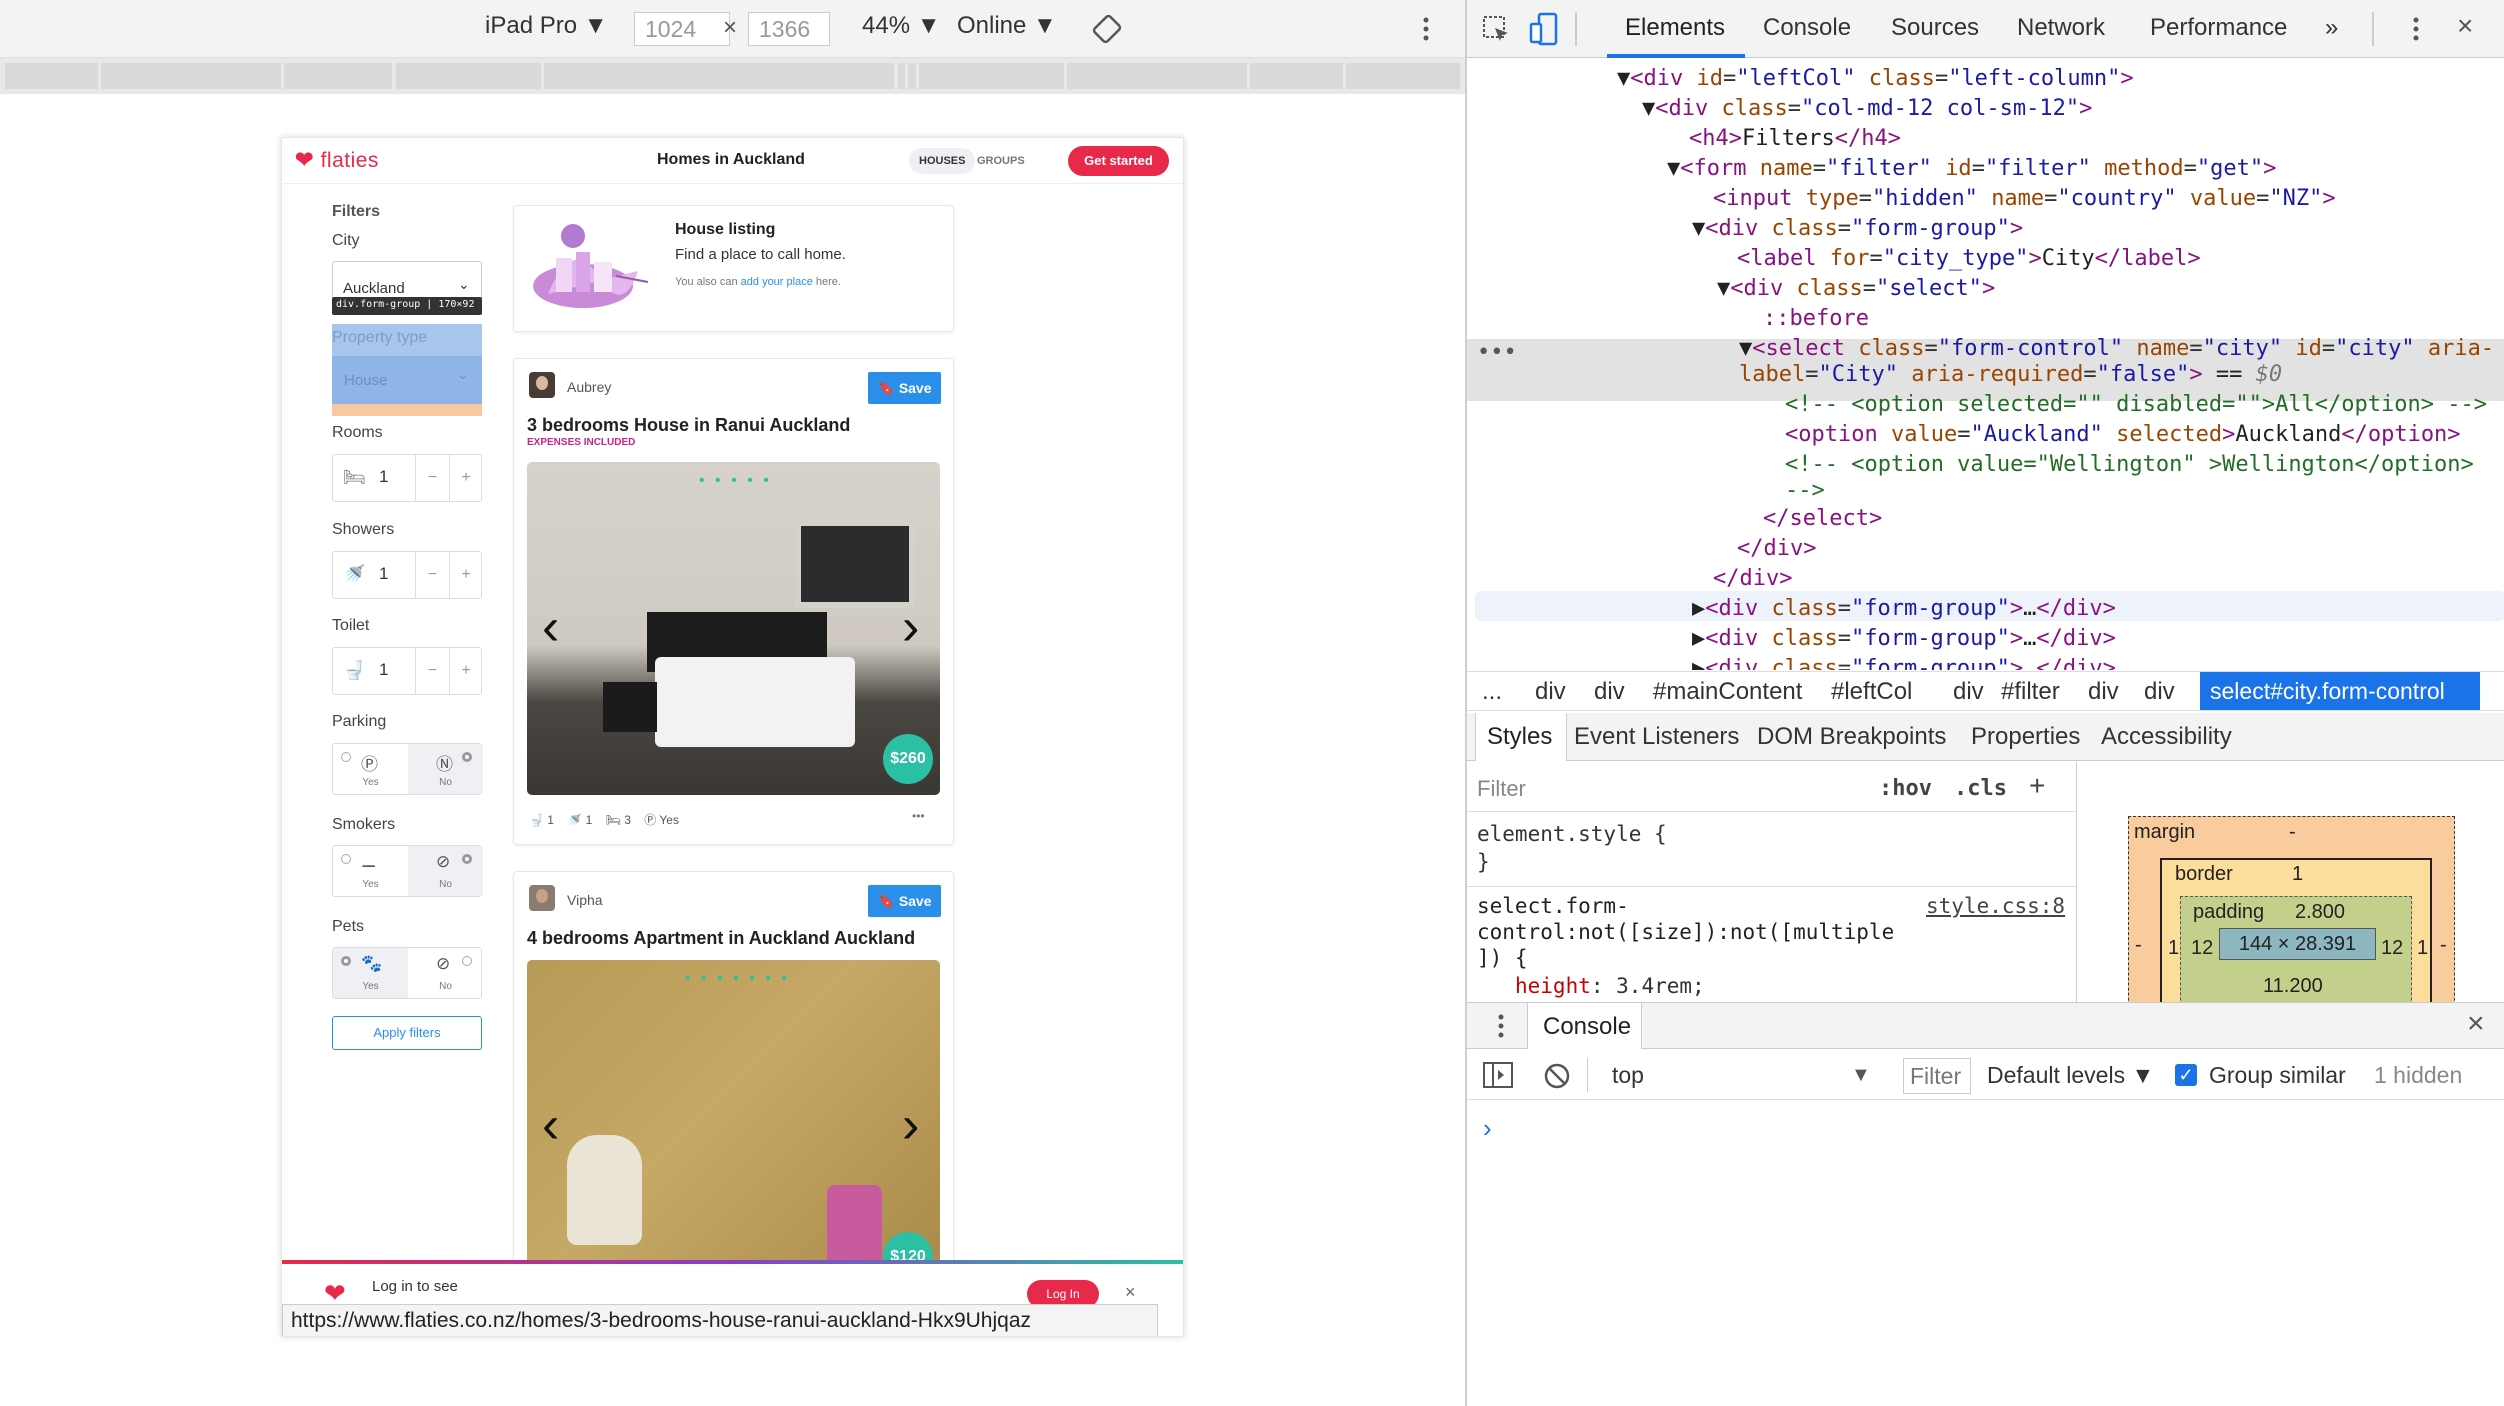 The width and height of the screenshot is (2504, 1406). Describe the element at coordinates (1118, 161) in the screenshot. I see `get-started-button: Get started` at that location.